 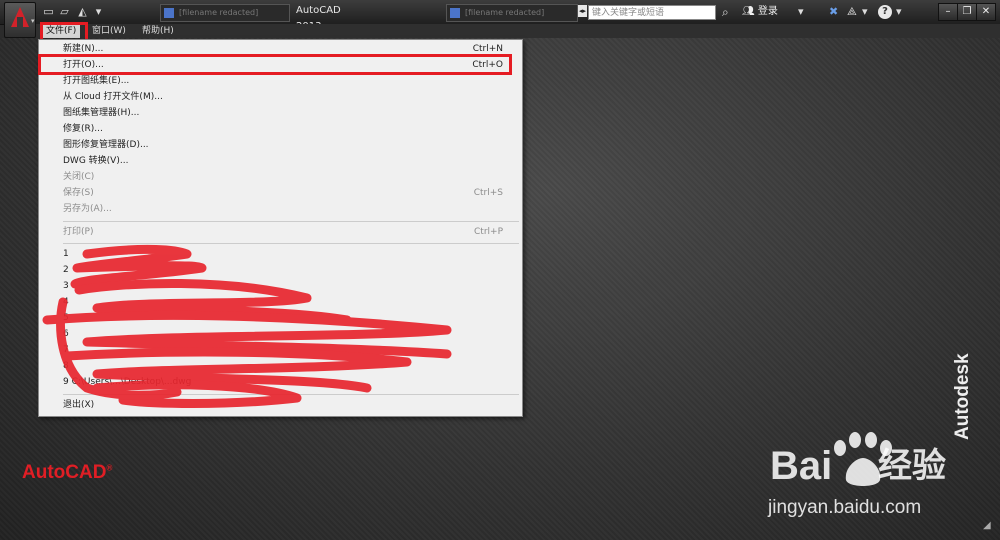 I want to click on user-dropdown-icon: ▾, so click(x=801, y=12).